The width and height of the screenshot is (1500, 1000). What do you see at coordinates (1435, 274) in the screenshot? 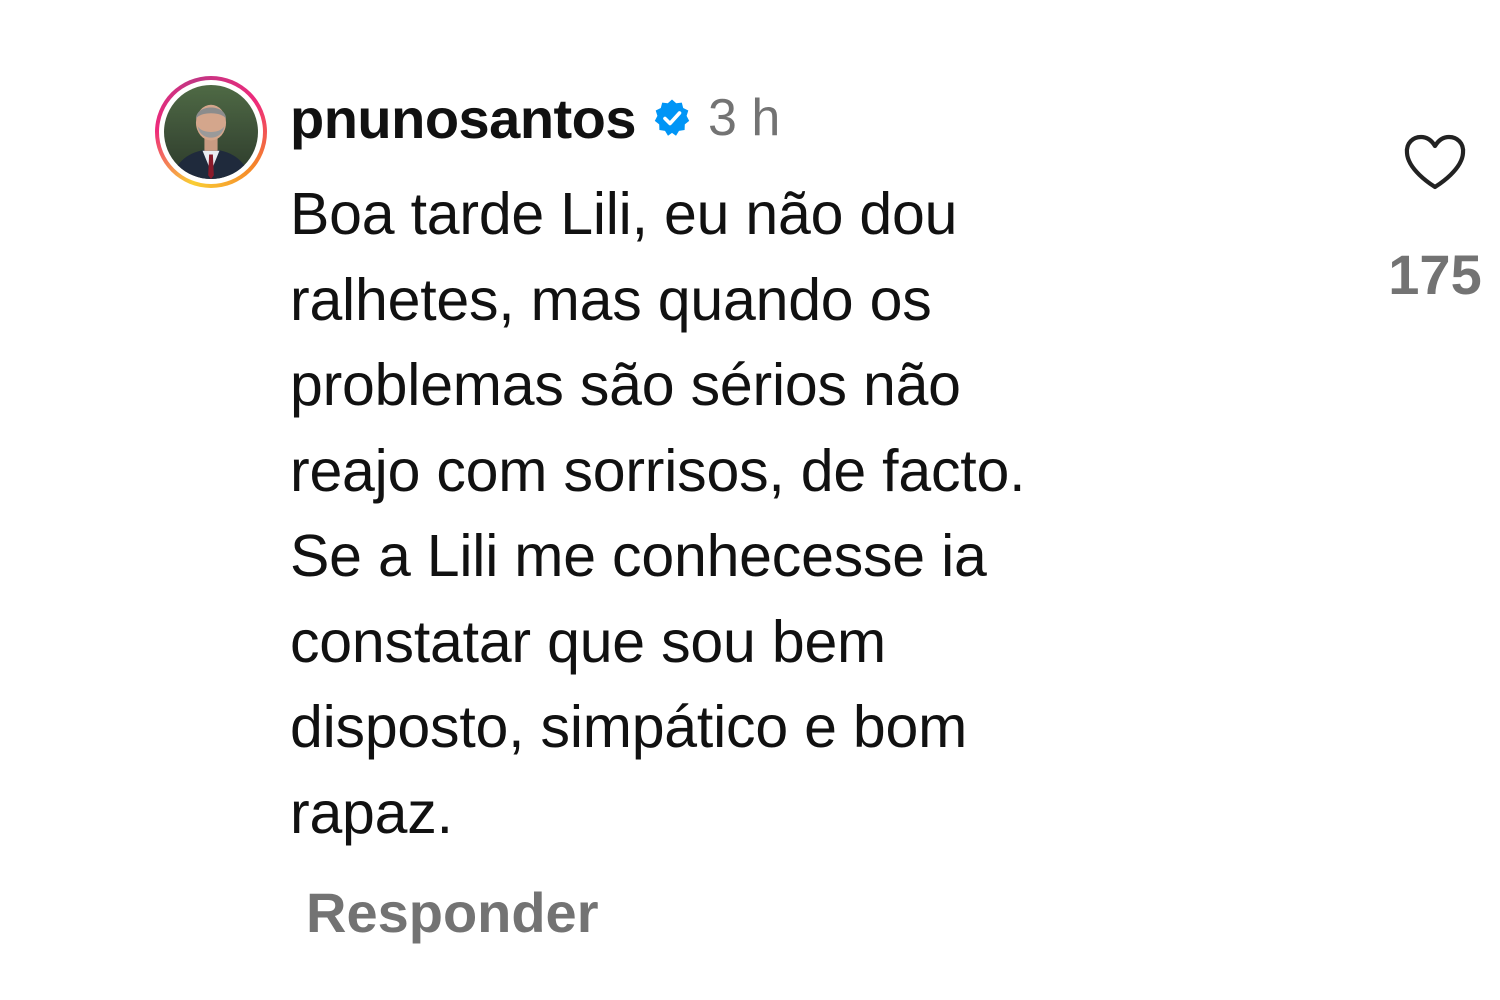
I see `like-count: 175` at bounding box center [1435, 274].